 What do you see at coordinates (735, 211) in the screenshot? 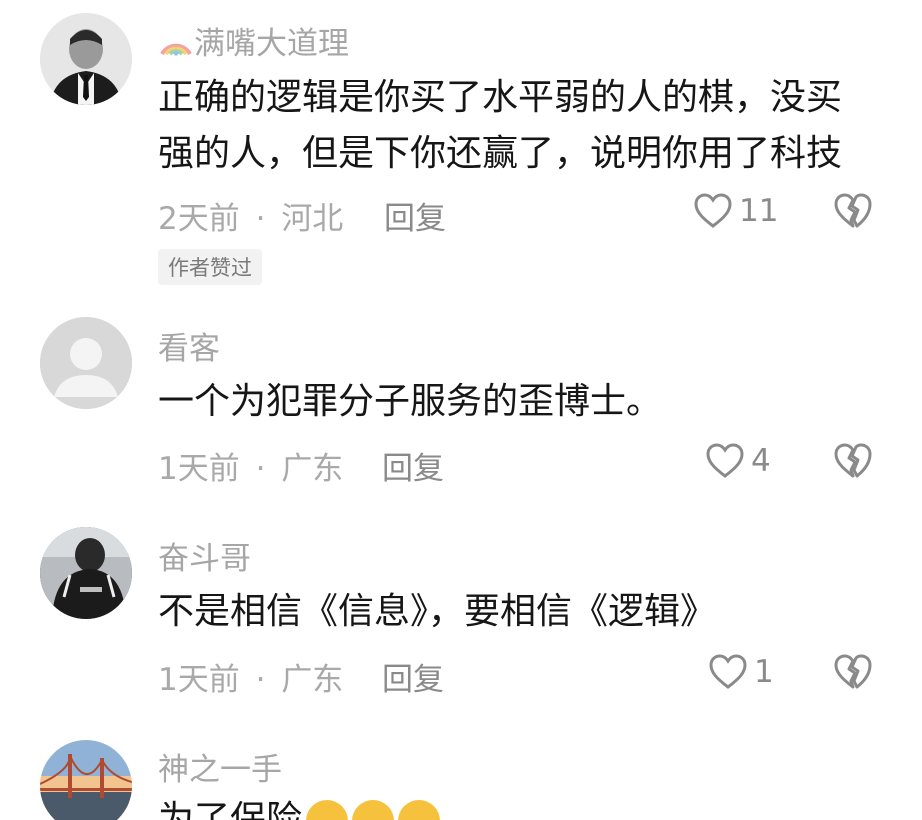
I see `like-button: 11` at bounding box center [735, 211].